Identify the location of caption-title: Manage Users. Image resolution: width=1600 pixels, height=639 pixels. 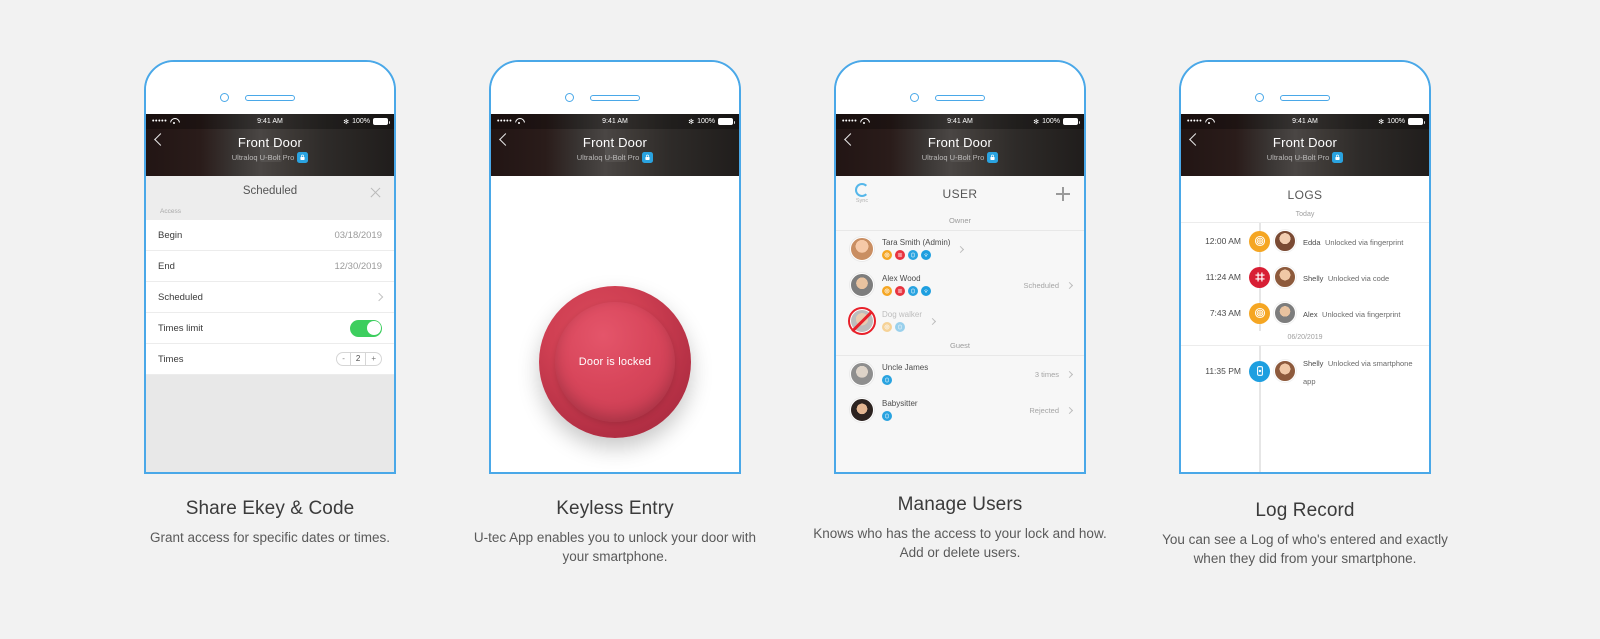
(960, 504).